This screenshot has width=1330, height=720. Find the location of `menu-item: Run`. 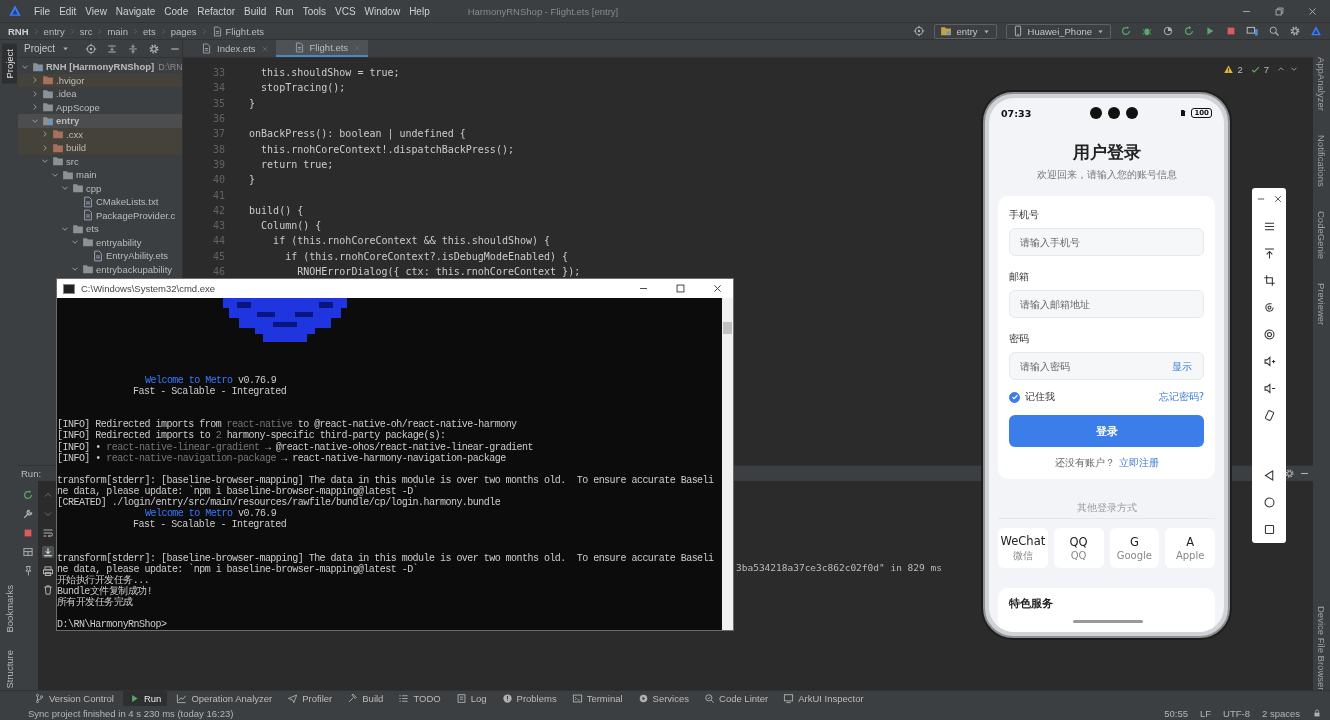

menu-item: Run is located at coordinates (284, 11).